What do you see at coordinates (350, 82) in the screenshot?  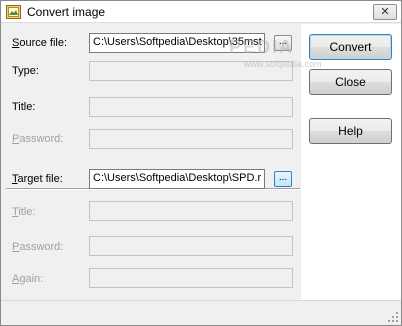 I see `close-button: Close` at bounding box center [350, 82].